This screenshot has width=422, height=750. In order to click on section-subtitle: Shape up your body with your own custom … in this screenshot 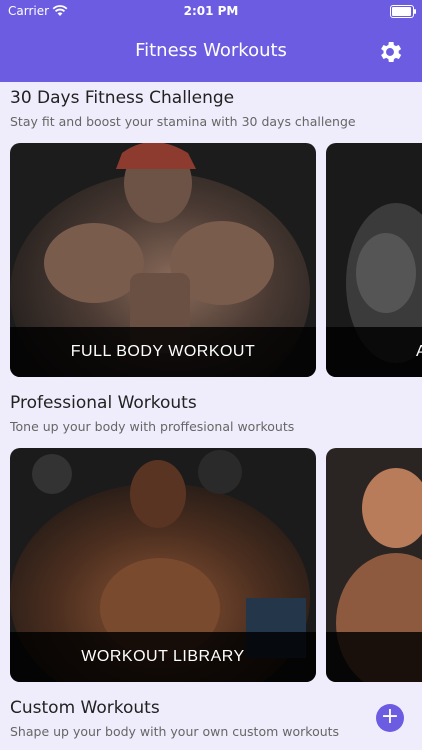, I will do `click(175, 731)`.